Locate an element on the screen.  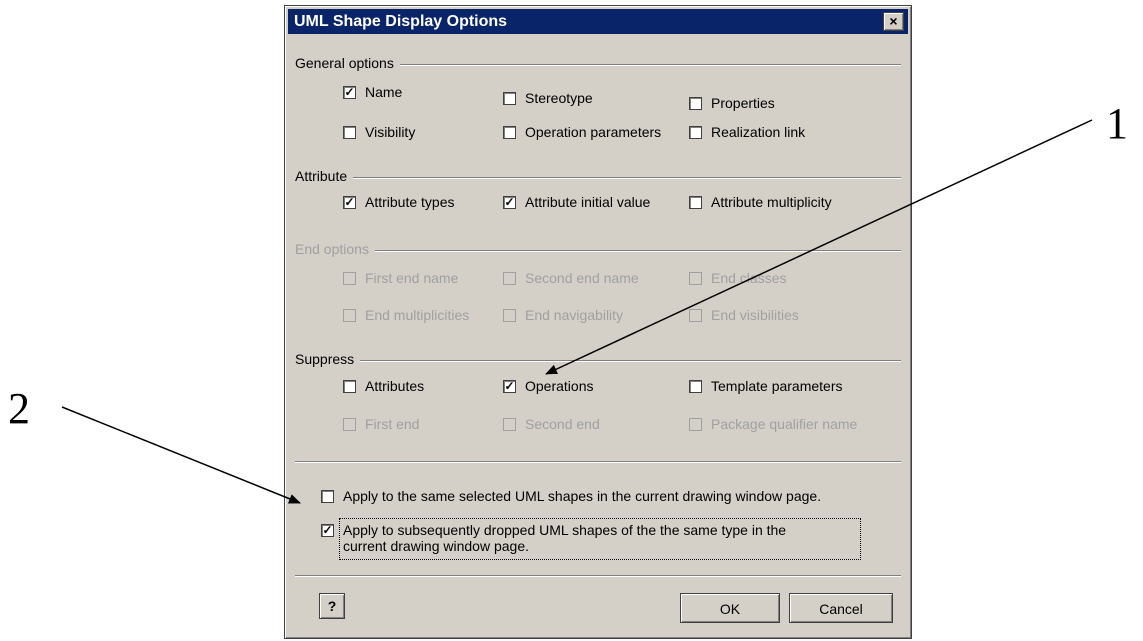
realization-link-checkbox: Realization link is located at coordinates (747, 132).